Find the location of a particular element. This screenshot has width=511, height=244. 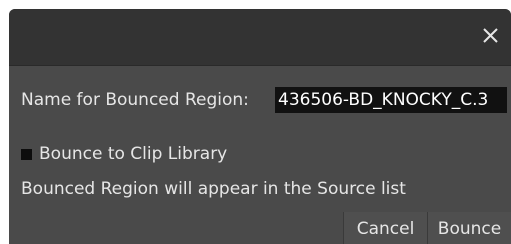

checkbox-label: Bounce to Clip Library is located at coordinates (133, 154).